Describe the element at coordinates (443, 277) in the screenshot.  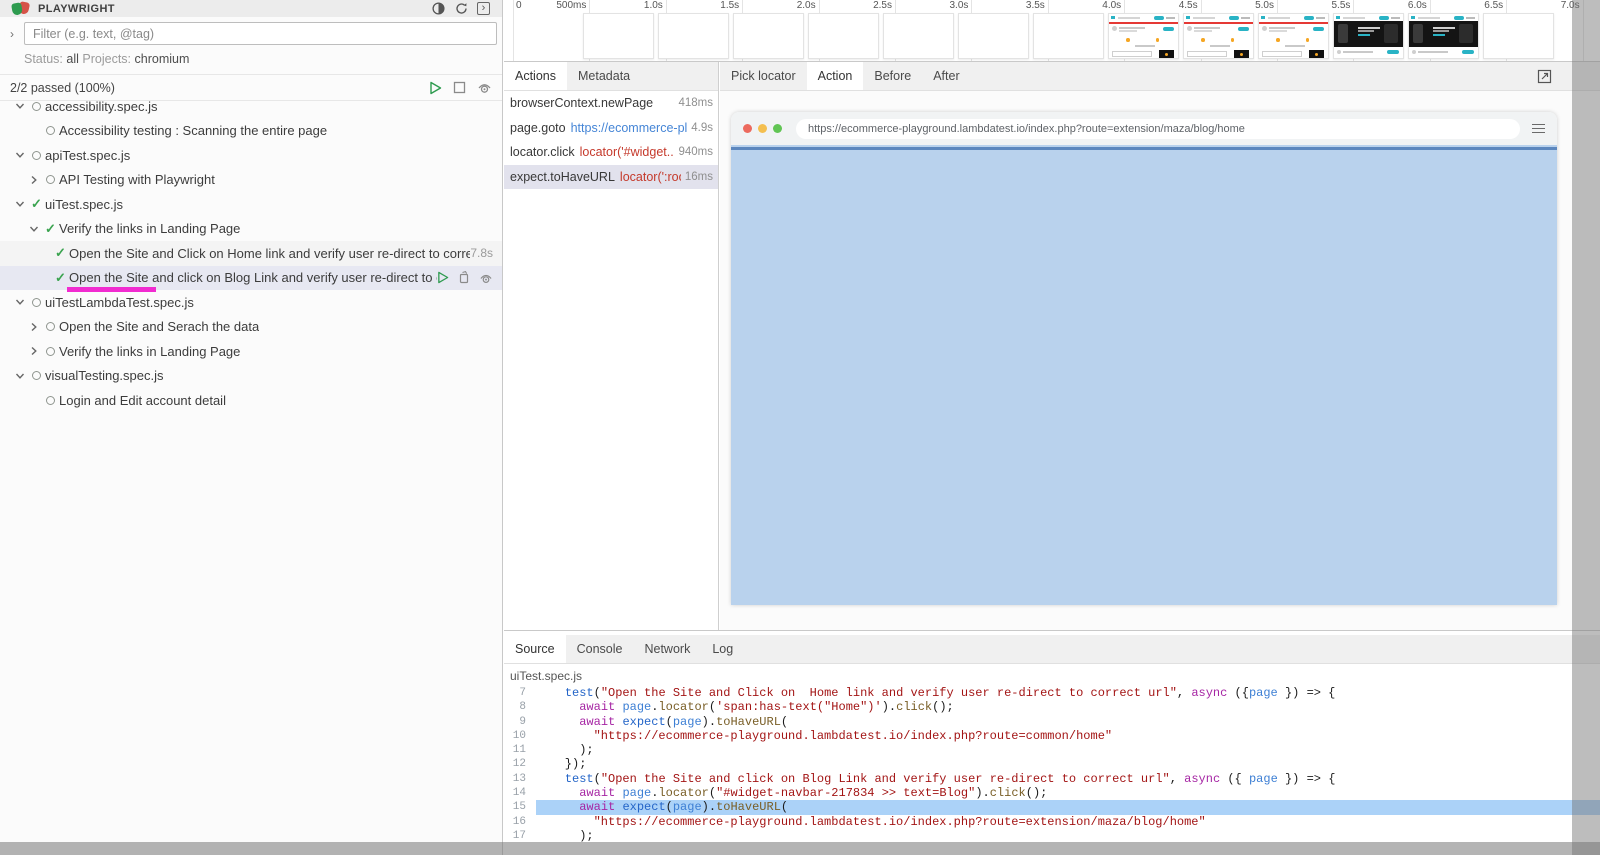
I see `run-test-button` at that location.